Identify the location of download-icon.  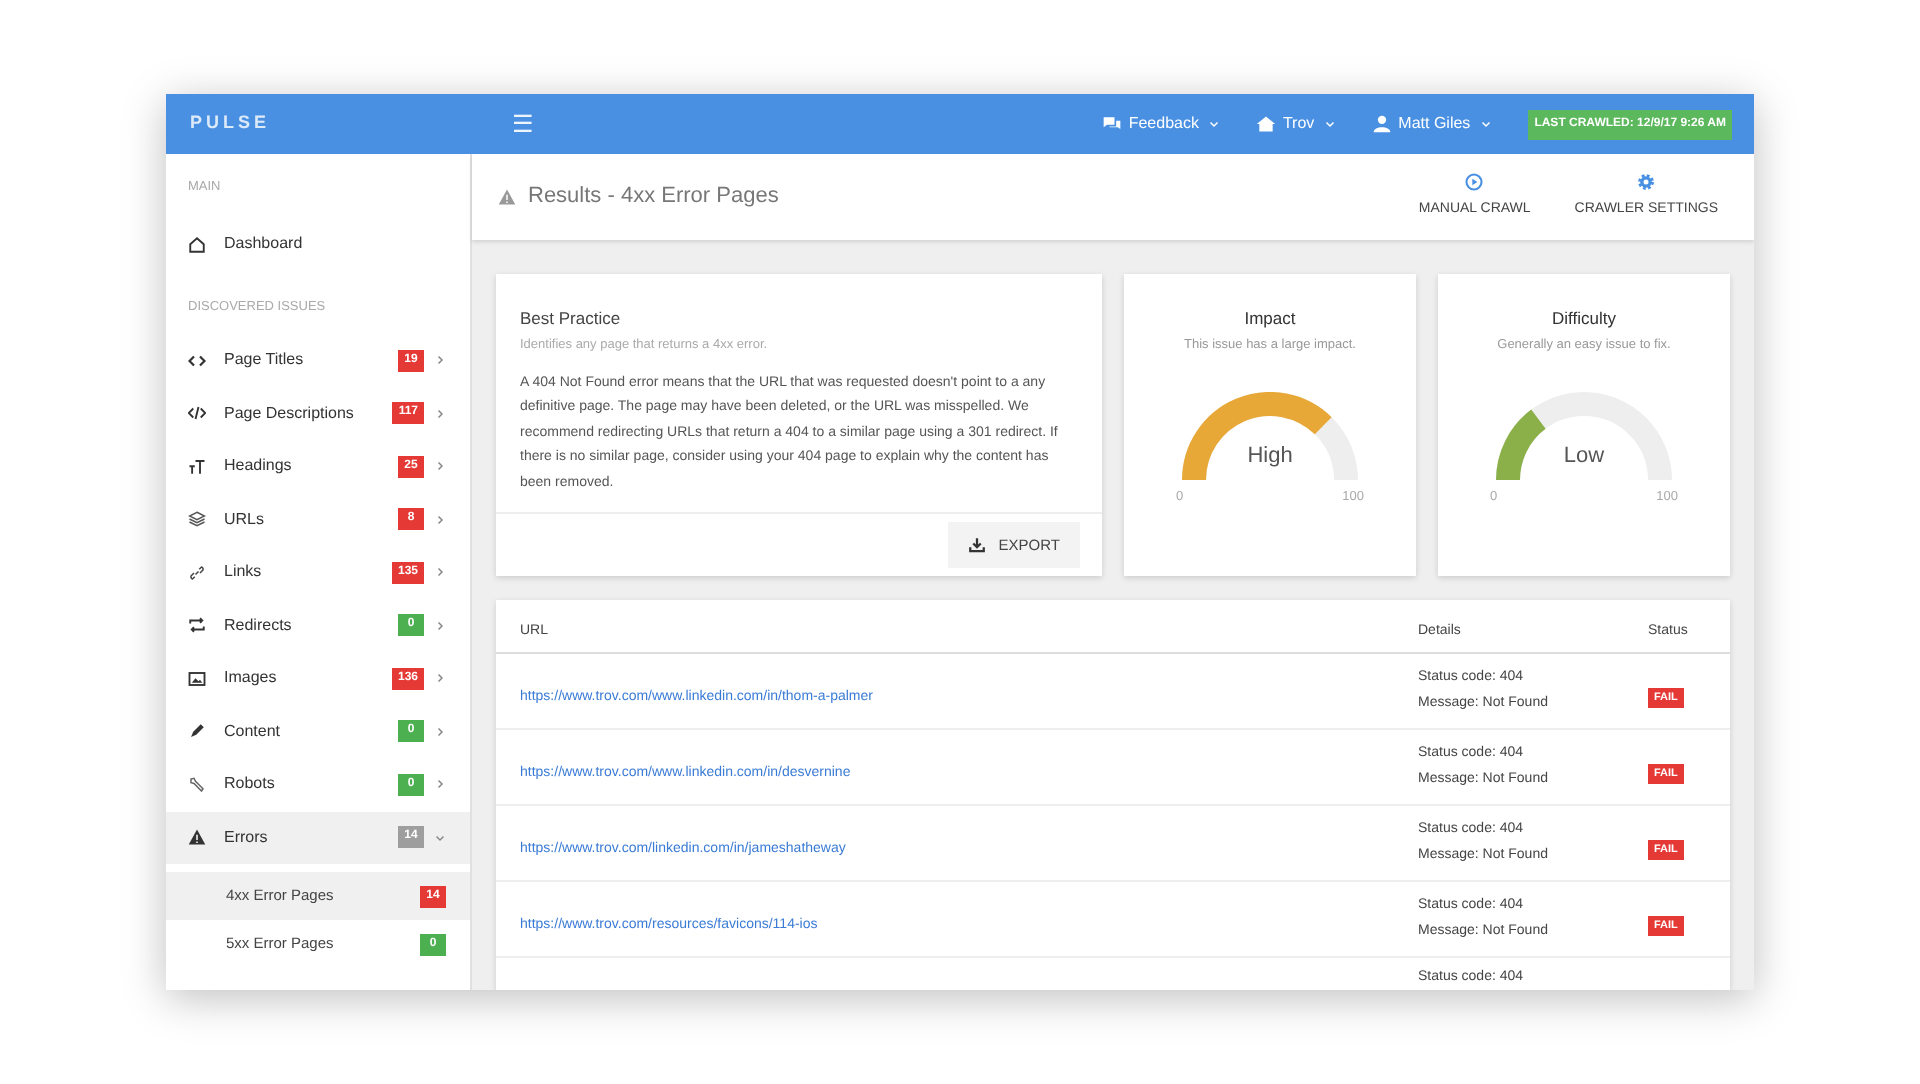
(977, 545).